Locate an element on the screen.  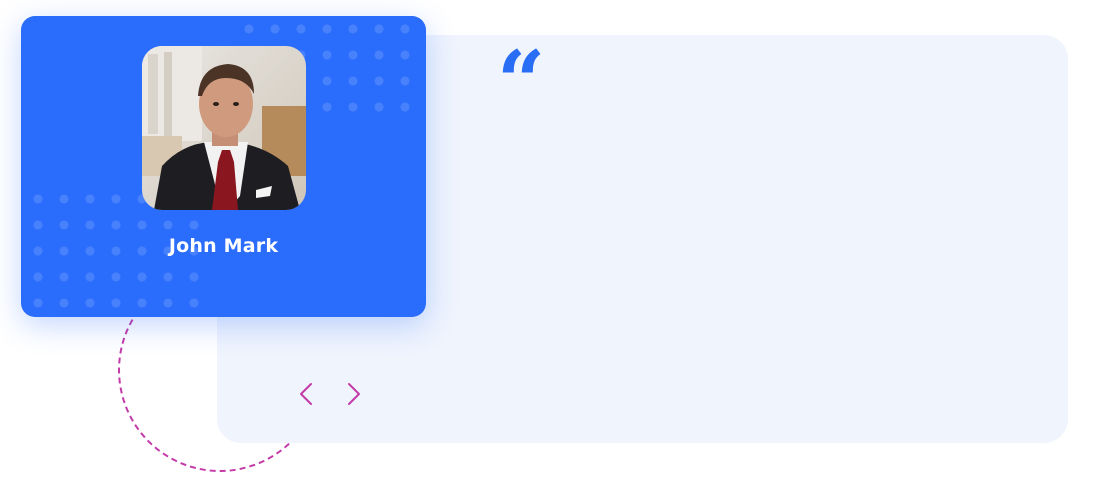
prev-button is located at coordinates (306, 394).